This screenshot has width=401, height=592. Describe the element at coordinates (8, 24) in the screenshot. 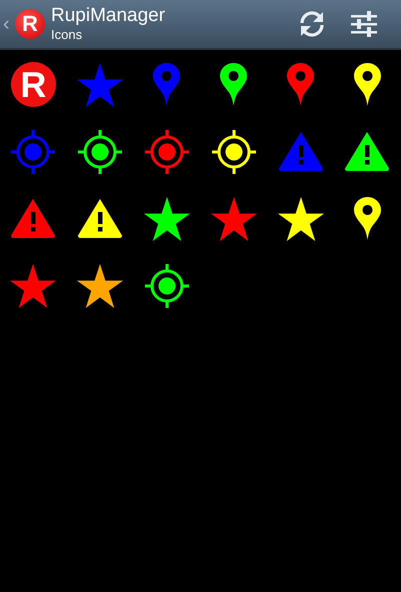

I see `back-caret: ‹` at that location.